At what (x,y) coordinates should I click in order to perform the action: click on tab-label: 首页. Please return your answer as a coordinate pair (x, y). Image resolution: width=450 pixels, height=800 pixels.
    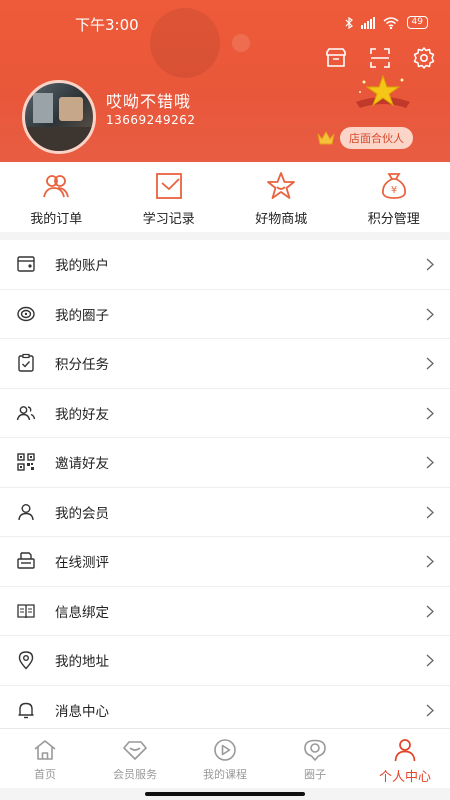
    Looking at the image, I should click on (45, 774).